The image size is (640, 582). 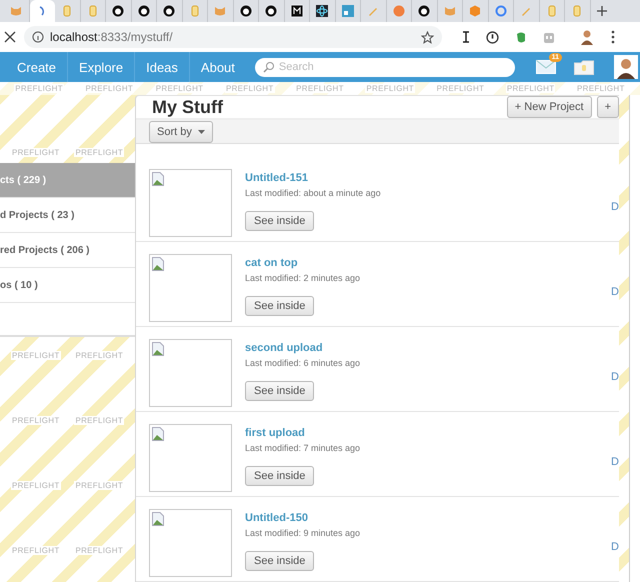 What do you see at coordinates (181, 131) in the screenshot?
I see `sort-button: Sort by` at bounding box center [181, 131].